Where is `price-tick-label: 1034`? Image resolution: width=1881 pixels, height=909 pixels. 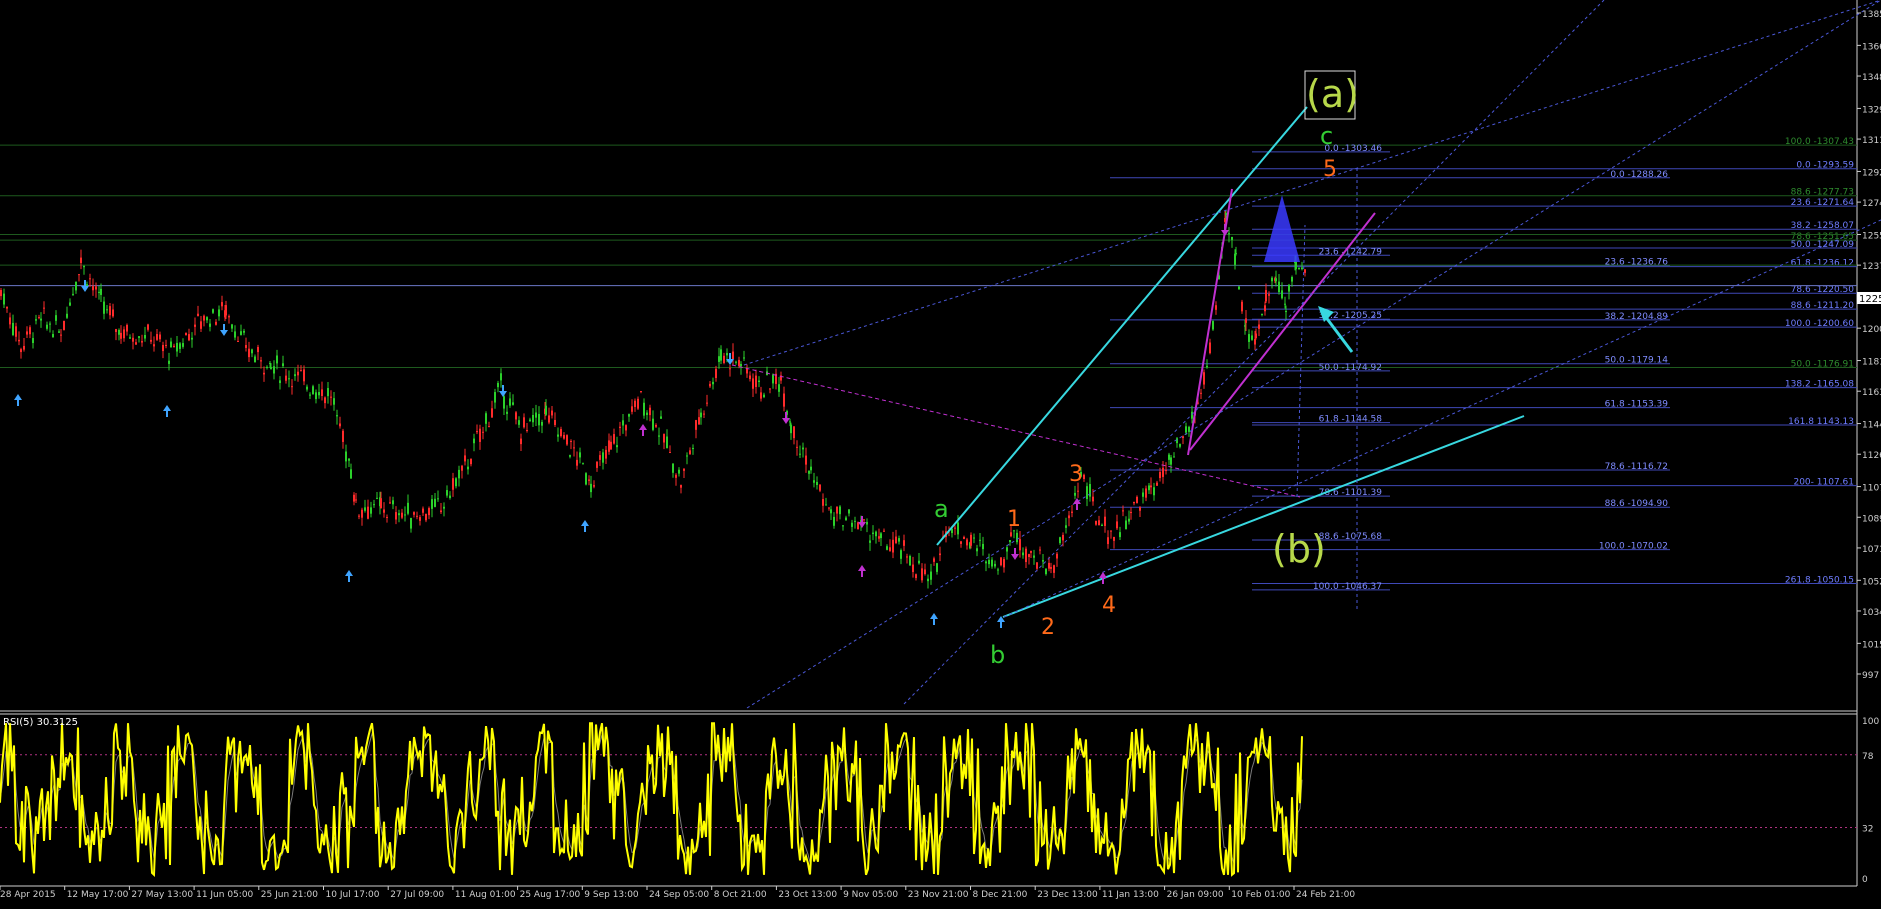 price-tick-label: 1034 is located at coordinates (1871, 613).